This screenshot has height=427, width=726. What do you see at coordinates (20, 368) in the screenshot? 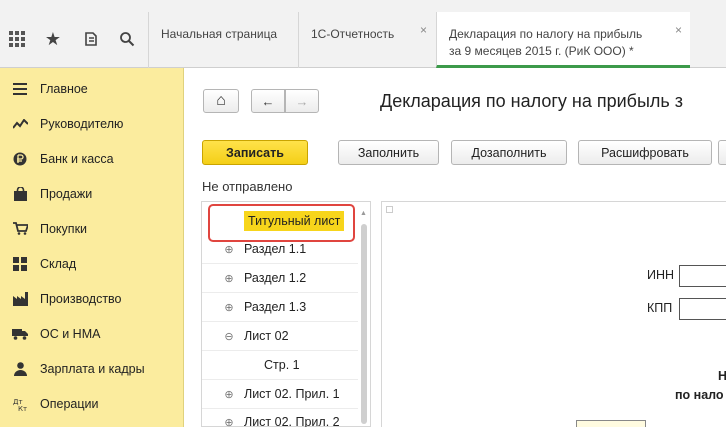
I see `person-icon` at bounding box center [20, 368].